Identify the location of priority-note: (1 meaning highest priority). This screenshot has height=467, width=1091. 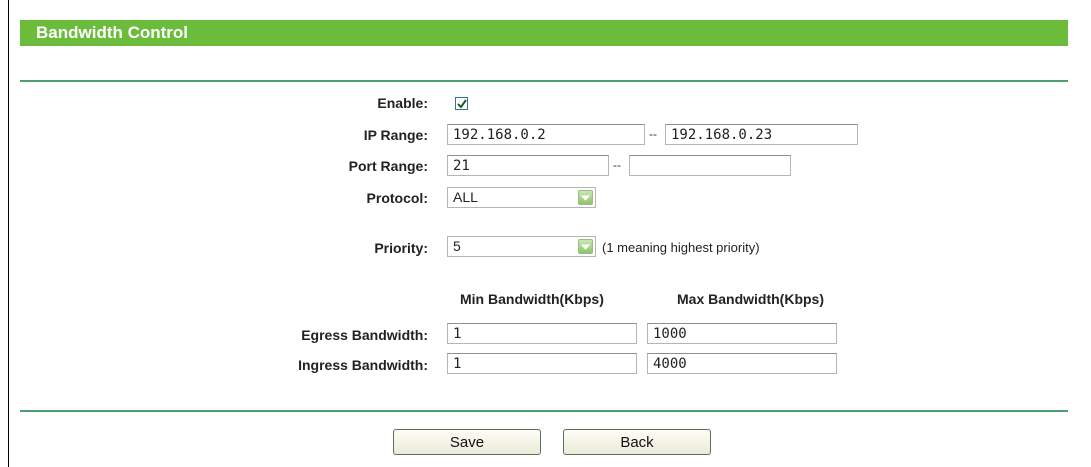
(681, 247).